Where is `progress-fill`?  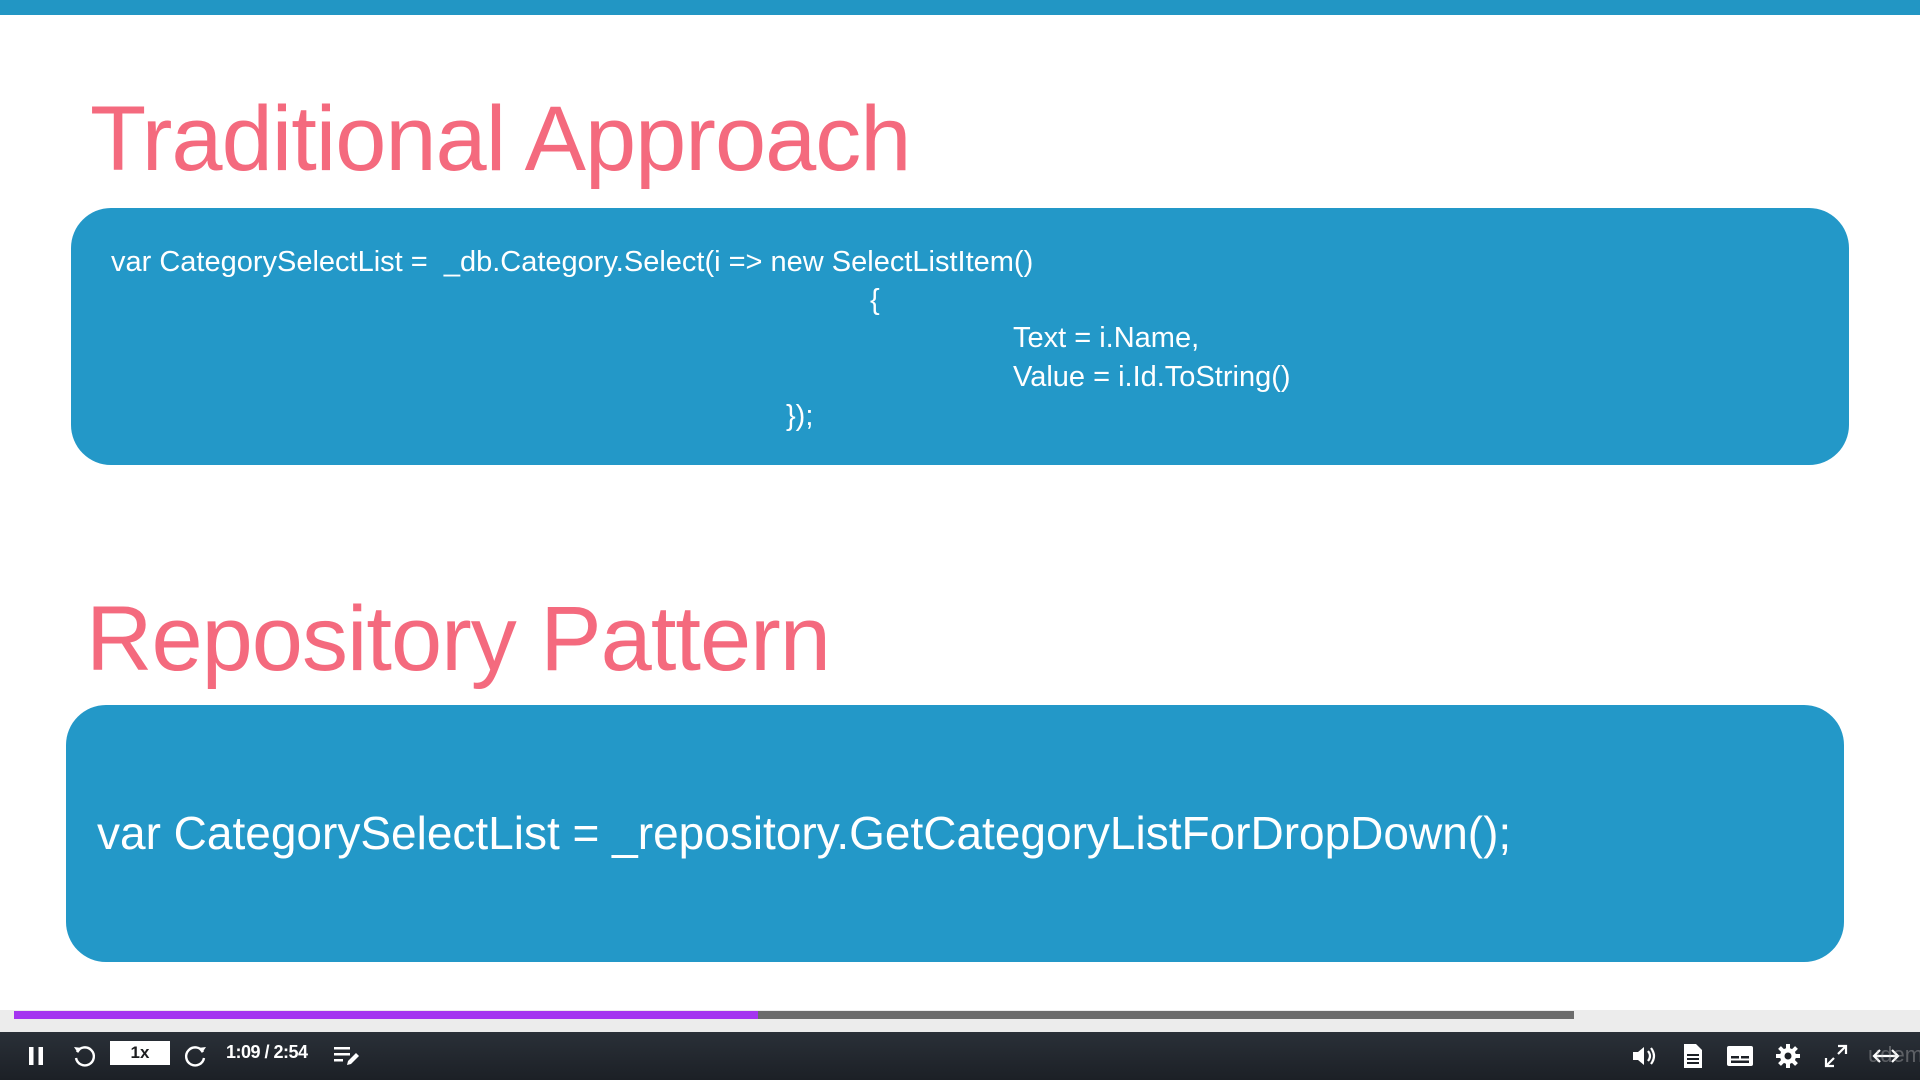
progress-fill is located at coordinates (386, 1015).